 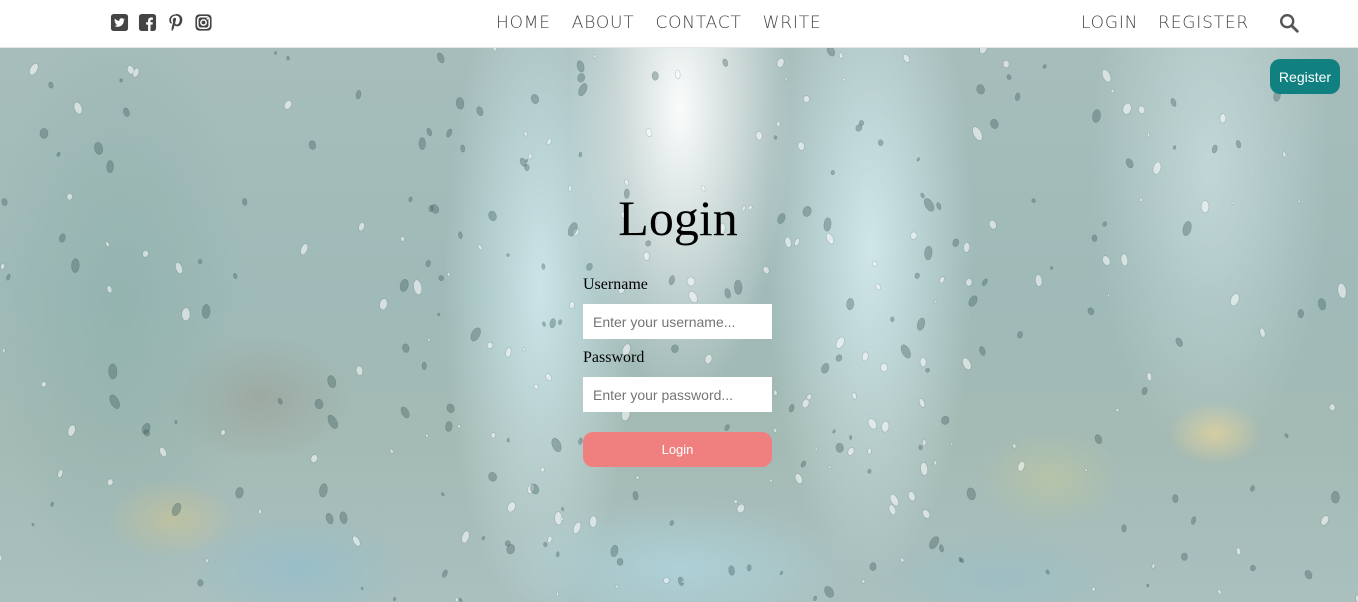 I want to click on nav-login: LOGIN, so click(x=1109, y=23).